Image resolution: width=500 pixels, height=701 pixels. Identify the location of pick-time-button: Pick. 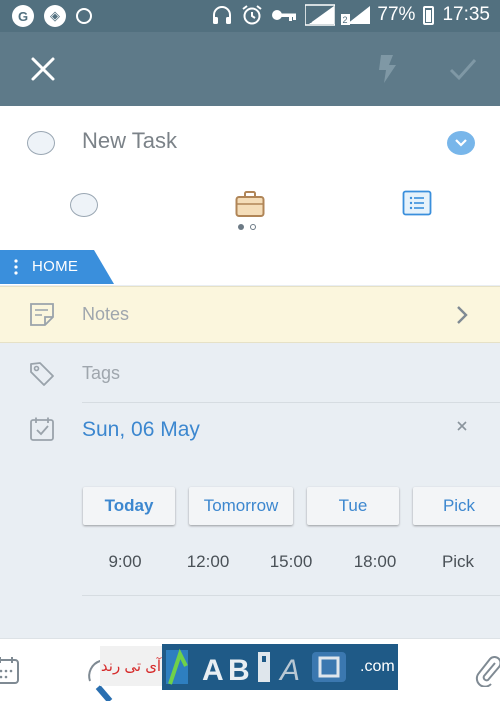
(458, 562).